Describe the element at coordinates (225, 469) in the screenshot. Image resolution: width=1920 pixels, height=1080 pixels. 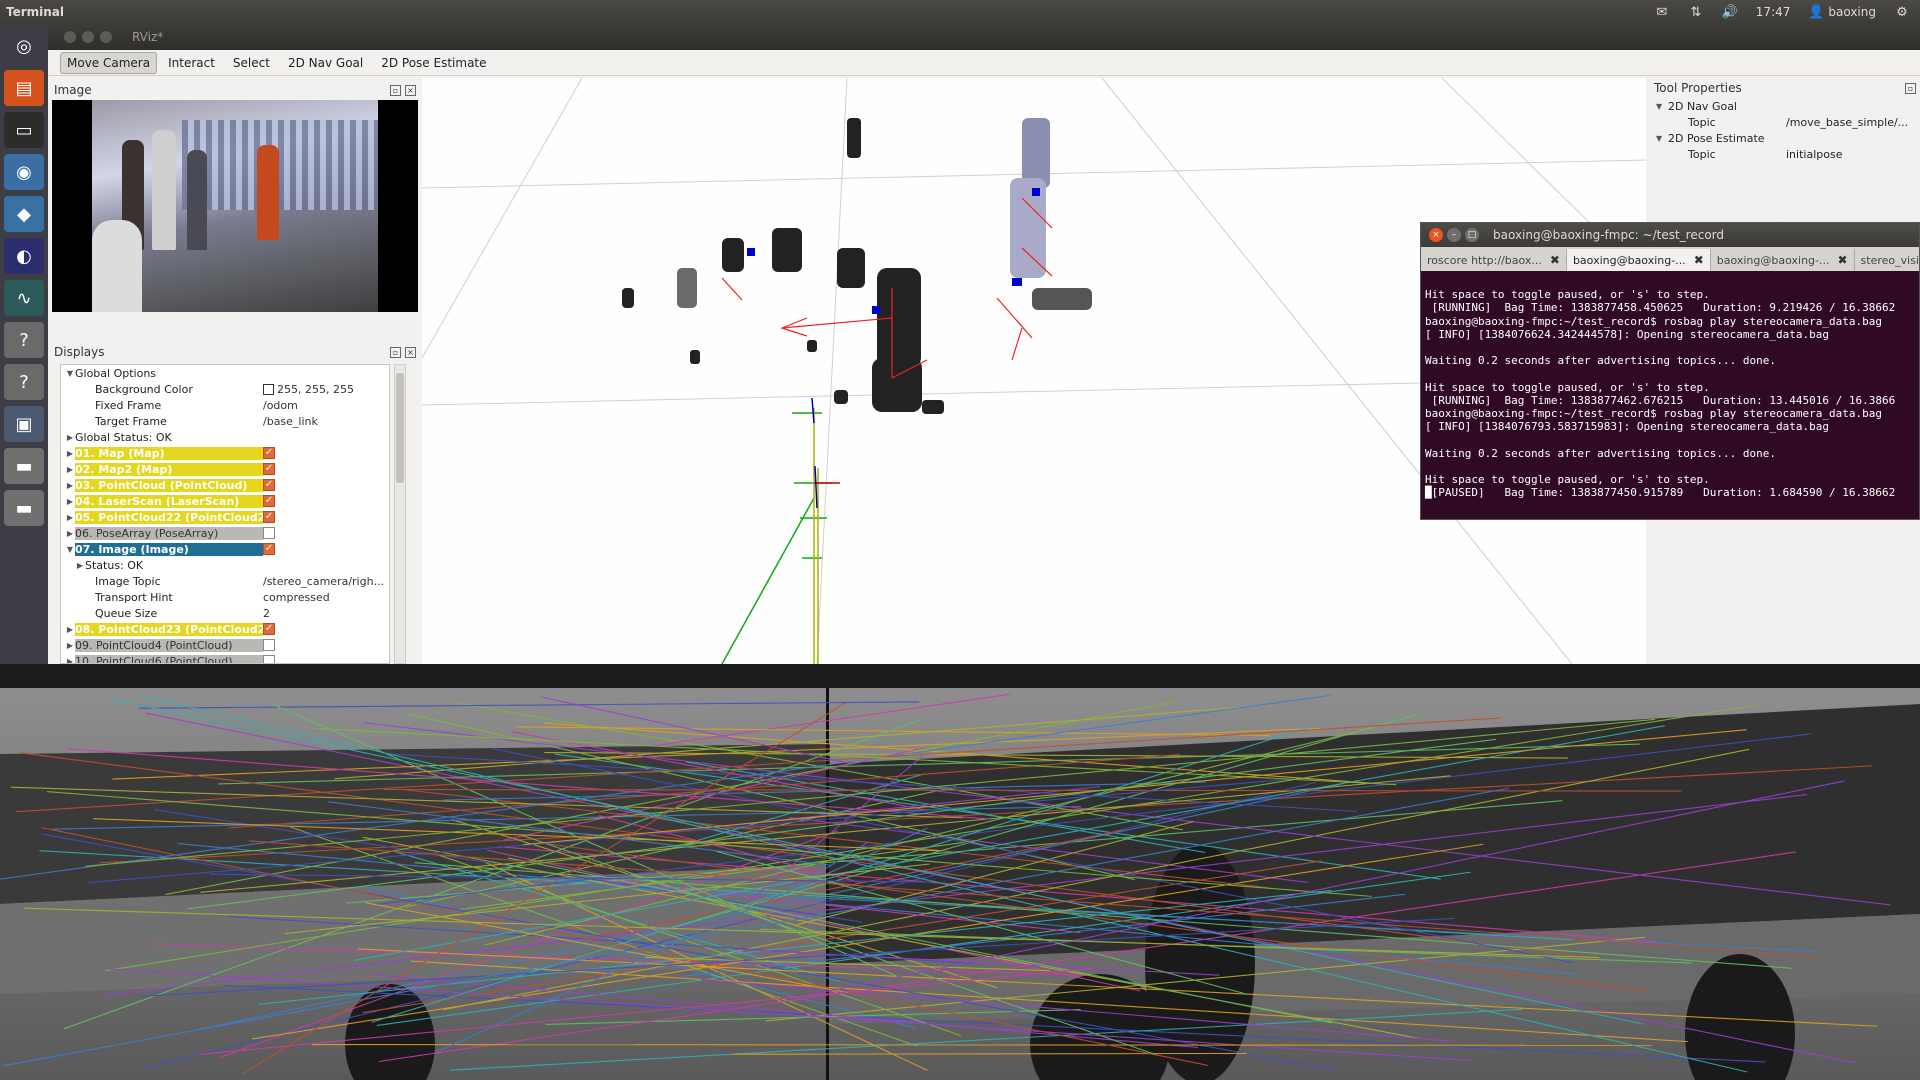
I see `display-row: ▶ 02. Map2 (Map) ✓` at that location.